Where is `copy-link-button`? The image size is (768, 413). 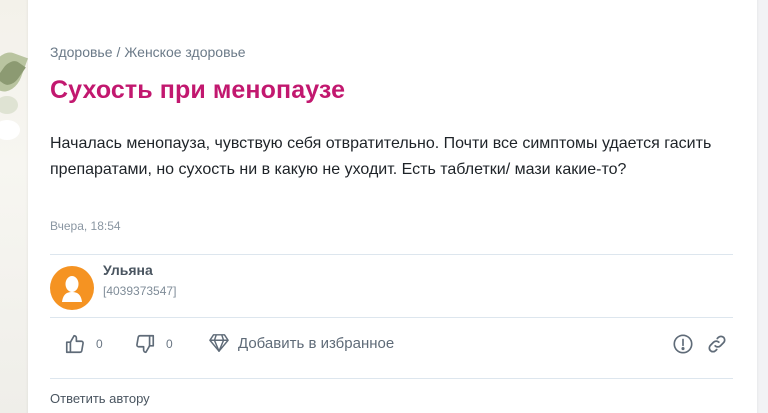 copy-link-button is located at coordinates (717, 344).